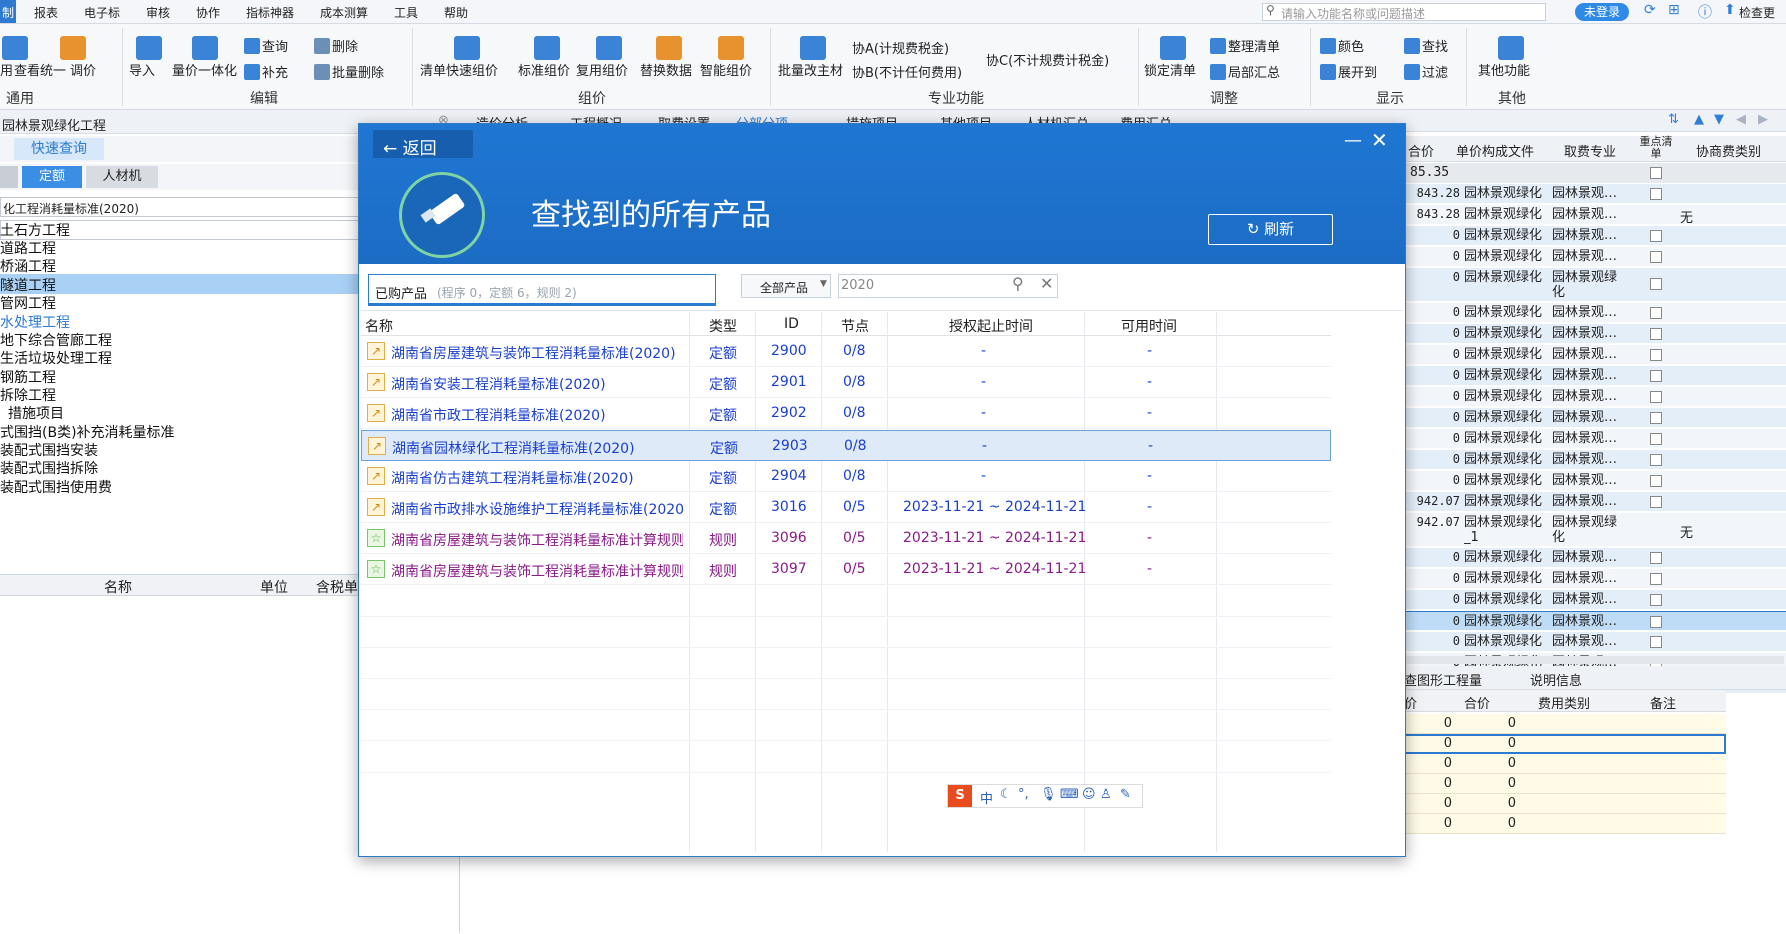 Image resolution: width=1786 pixels, height=934 pixels. I want to click on batch-delete-button: 批量删除, so click(349, 71).